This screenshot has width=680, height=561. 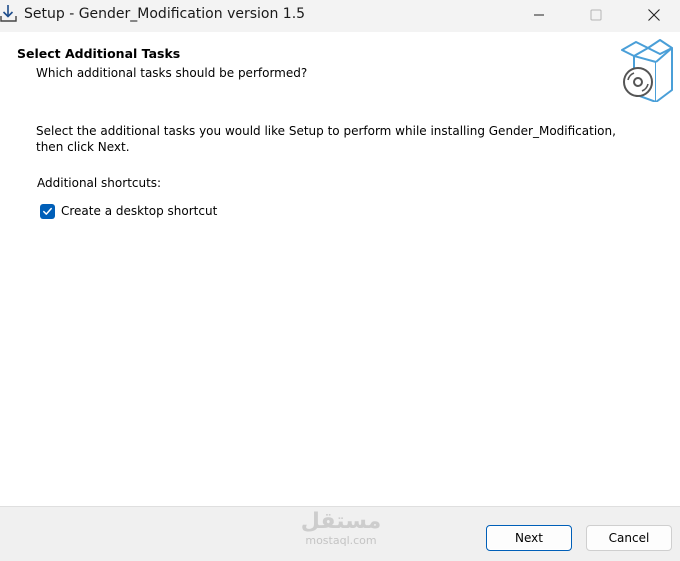 I want to click on watermark-arabic: مستقل, so click(x=341, y=521).